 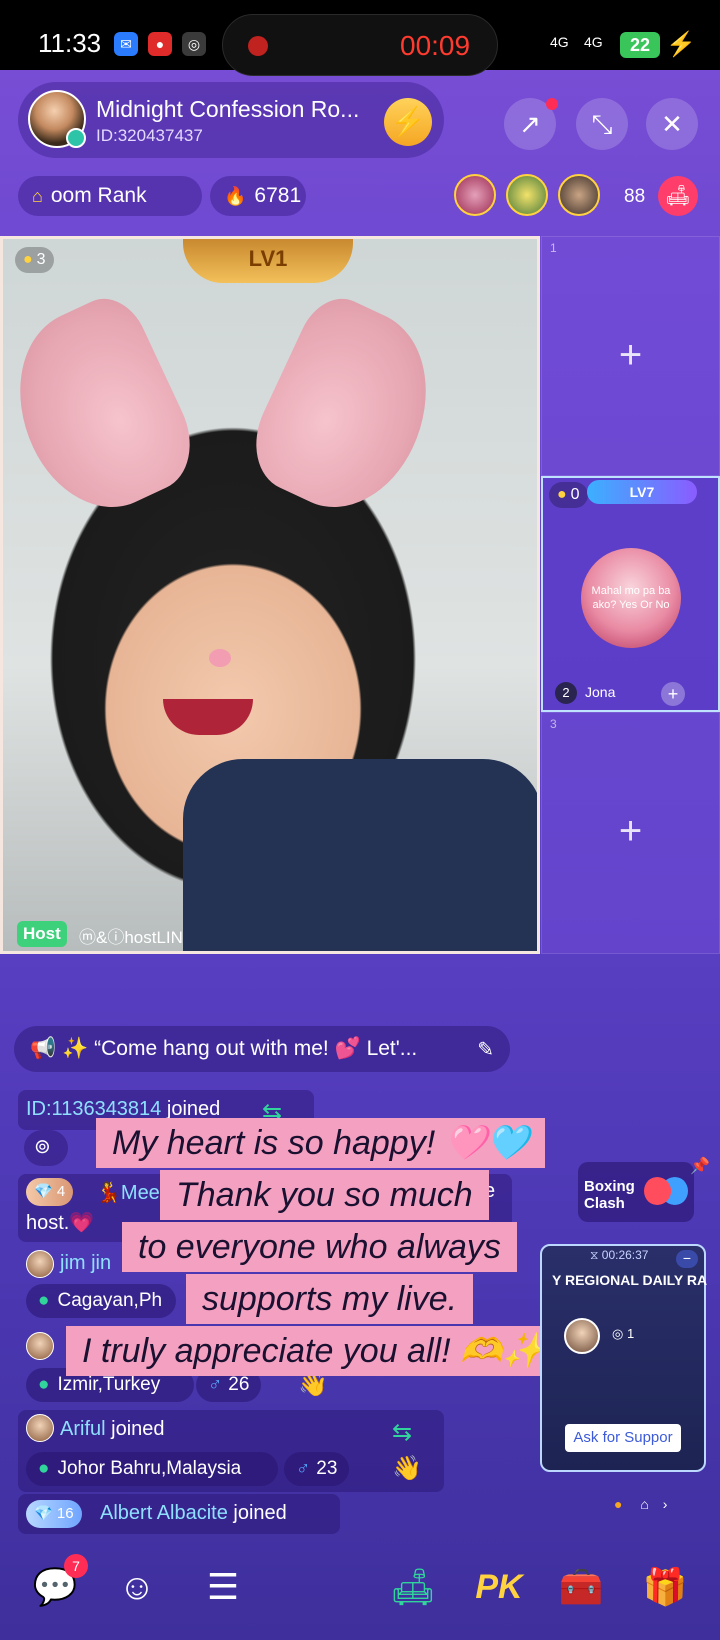 What do you see at coordinates (602, 124) in the screenshot?
I see `minimize-button: ⤡` at bounding box center [602, 124].